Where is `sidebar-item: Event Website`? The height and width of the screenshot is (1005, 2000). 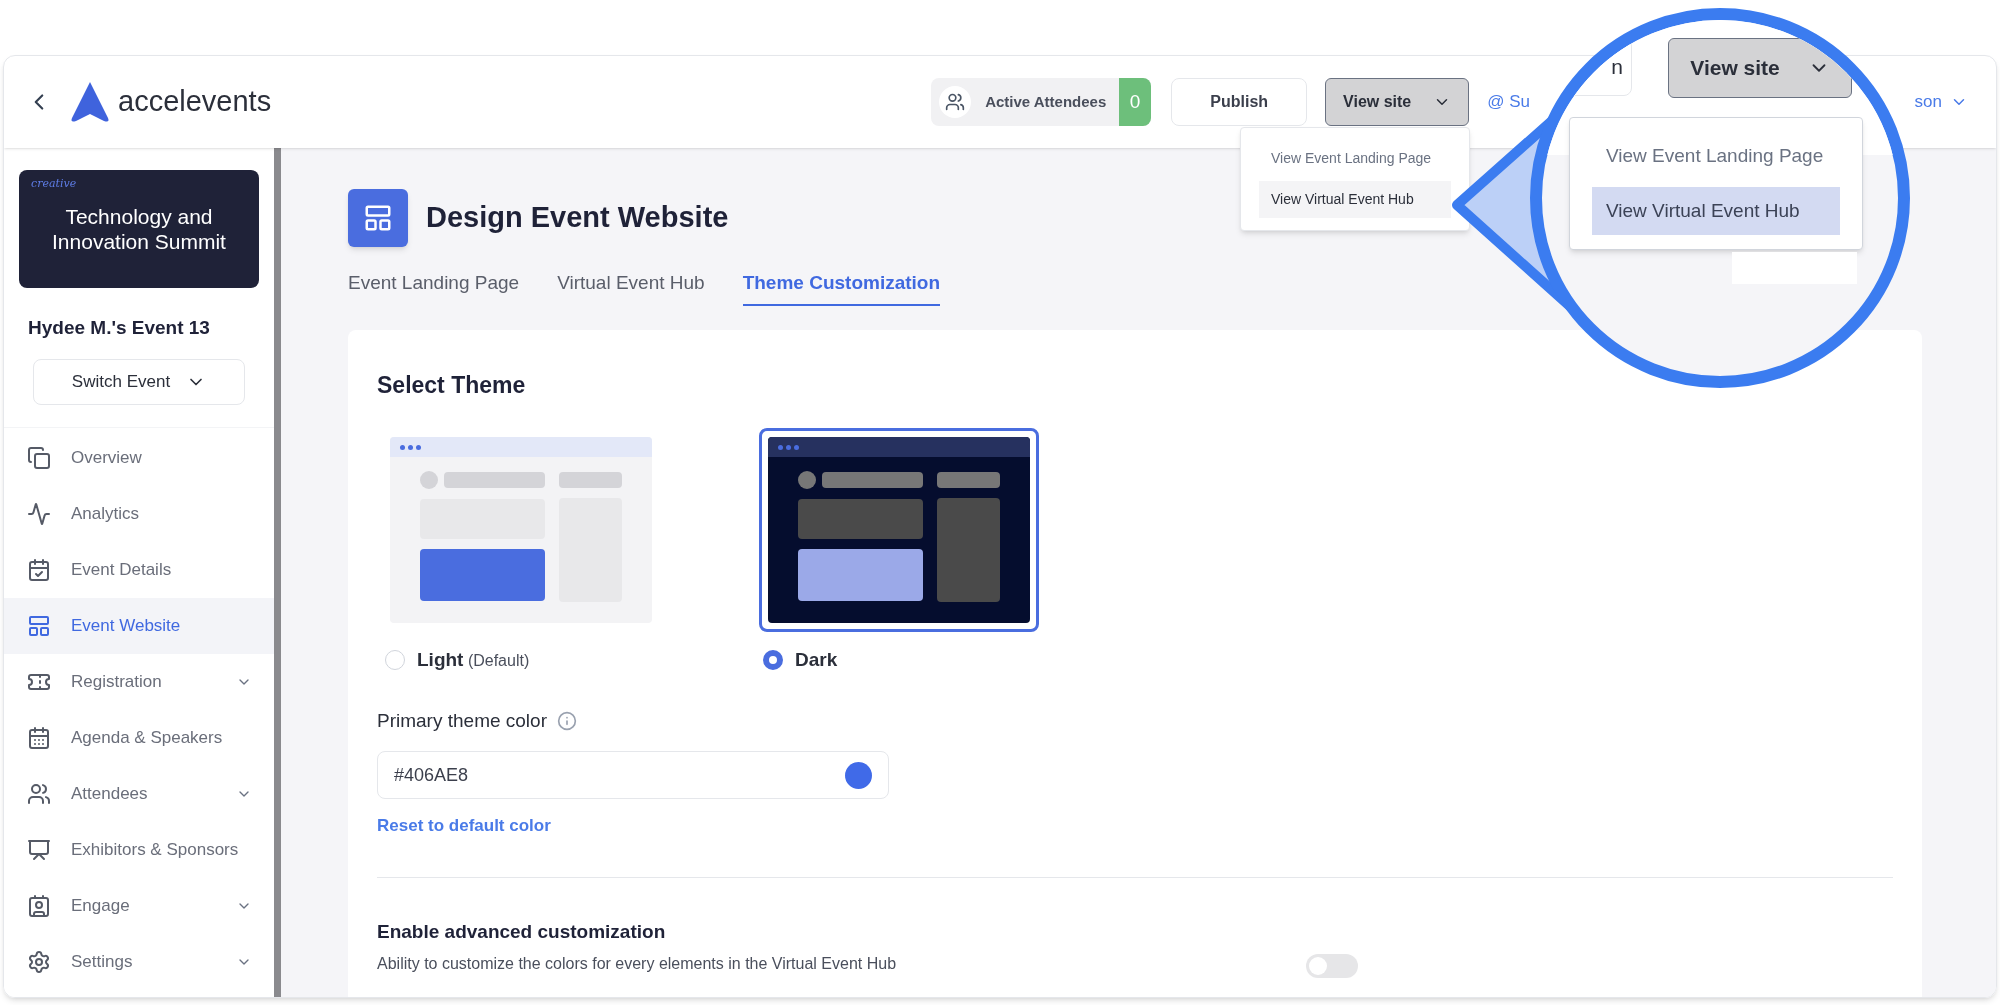 sidebar-item: Event Website is located at coordinates (139, 625).